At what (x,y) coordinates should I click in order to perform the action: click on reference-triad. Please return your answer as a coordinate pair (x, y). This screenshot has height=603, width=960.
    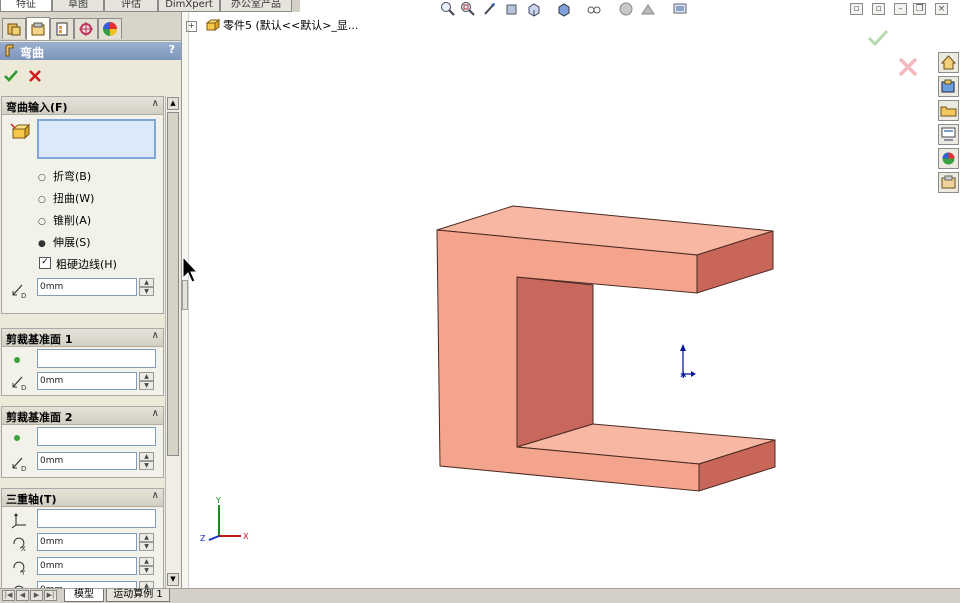
    Looking at the image, I should click on (224, 523).